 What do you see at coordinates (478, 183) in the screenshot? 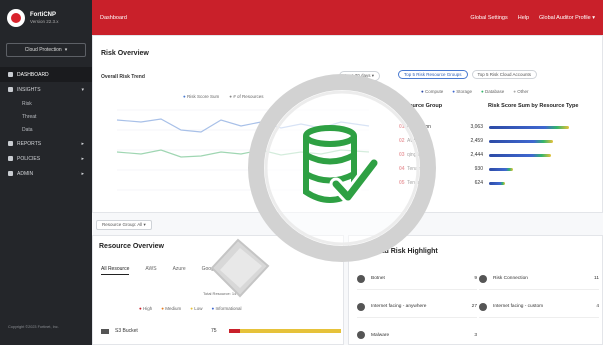
I see `risk-row-value: 624` at bounding box center [478, 183].